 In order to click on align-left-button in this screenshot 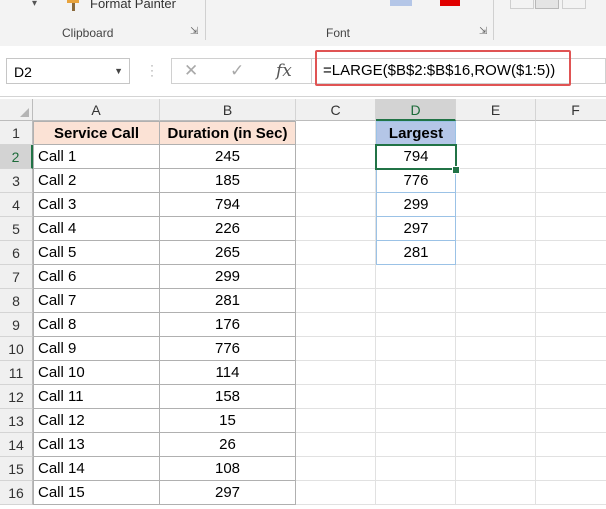, I will do `click(522, 4)`.